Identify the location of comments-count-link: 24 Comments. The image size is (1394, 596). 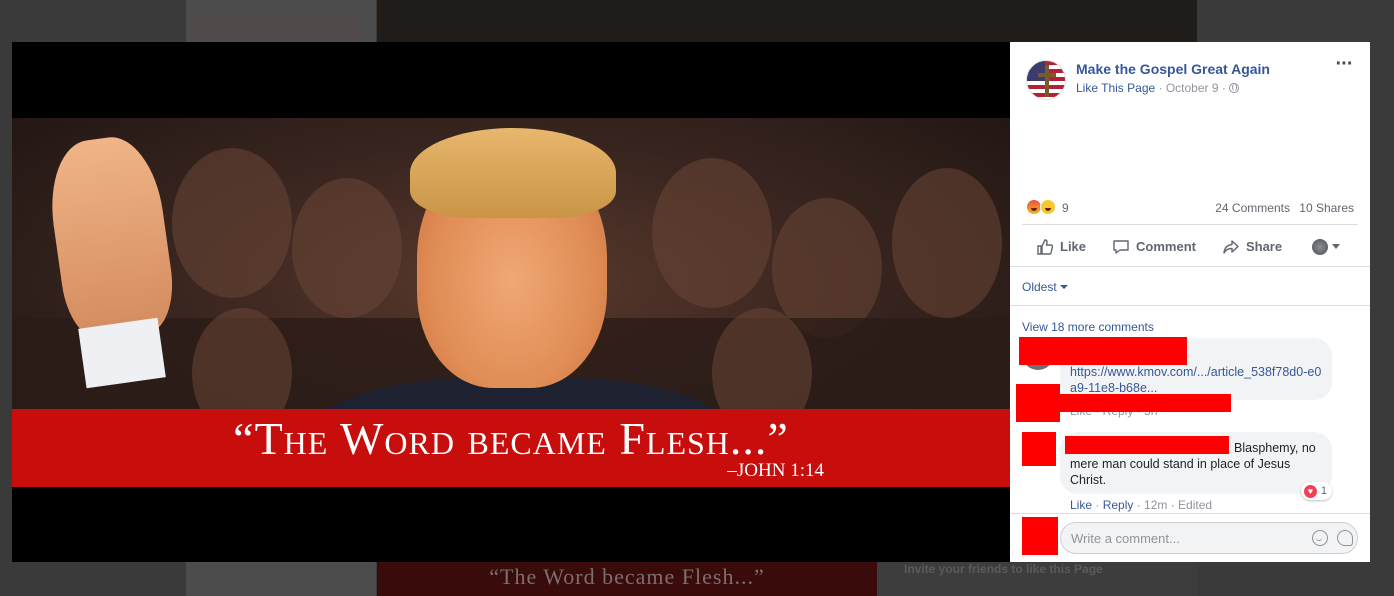
(1252, 208).